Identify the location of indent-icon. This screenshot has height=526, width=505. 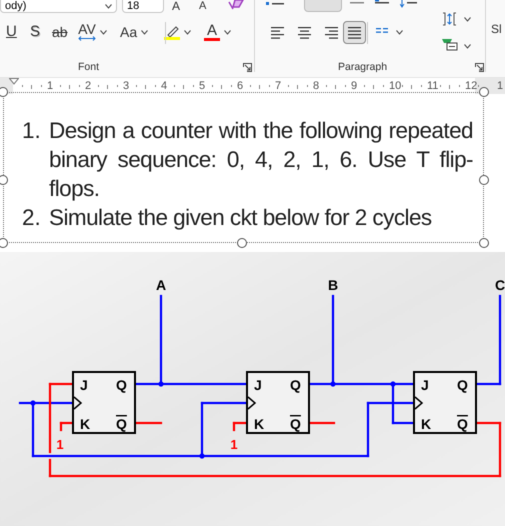
(383, 3).